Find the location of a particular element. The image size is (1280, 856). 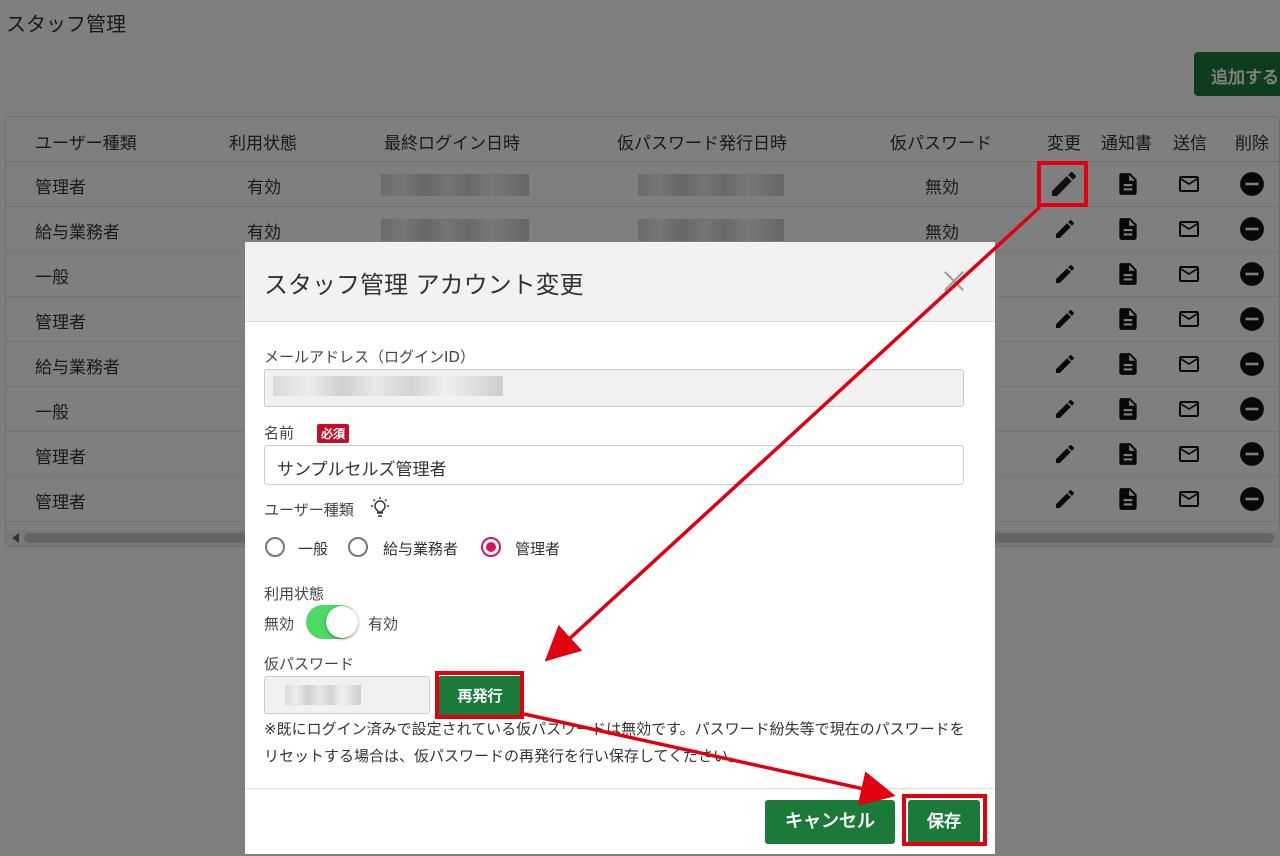

radio-payroll is located at coordinates (358, 547).